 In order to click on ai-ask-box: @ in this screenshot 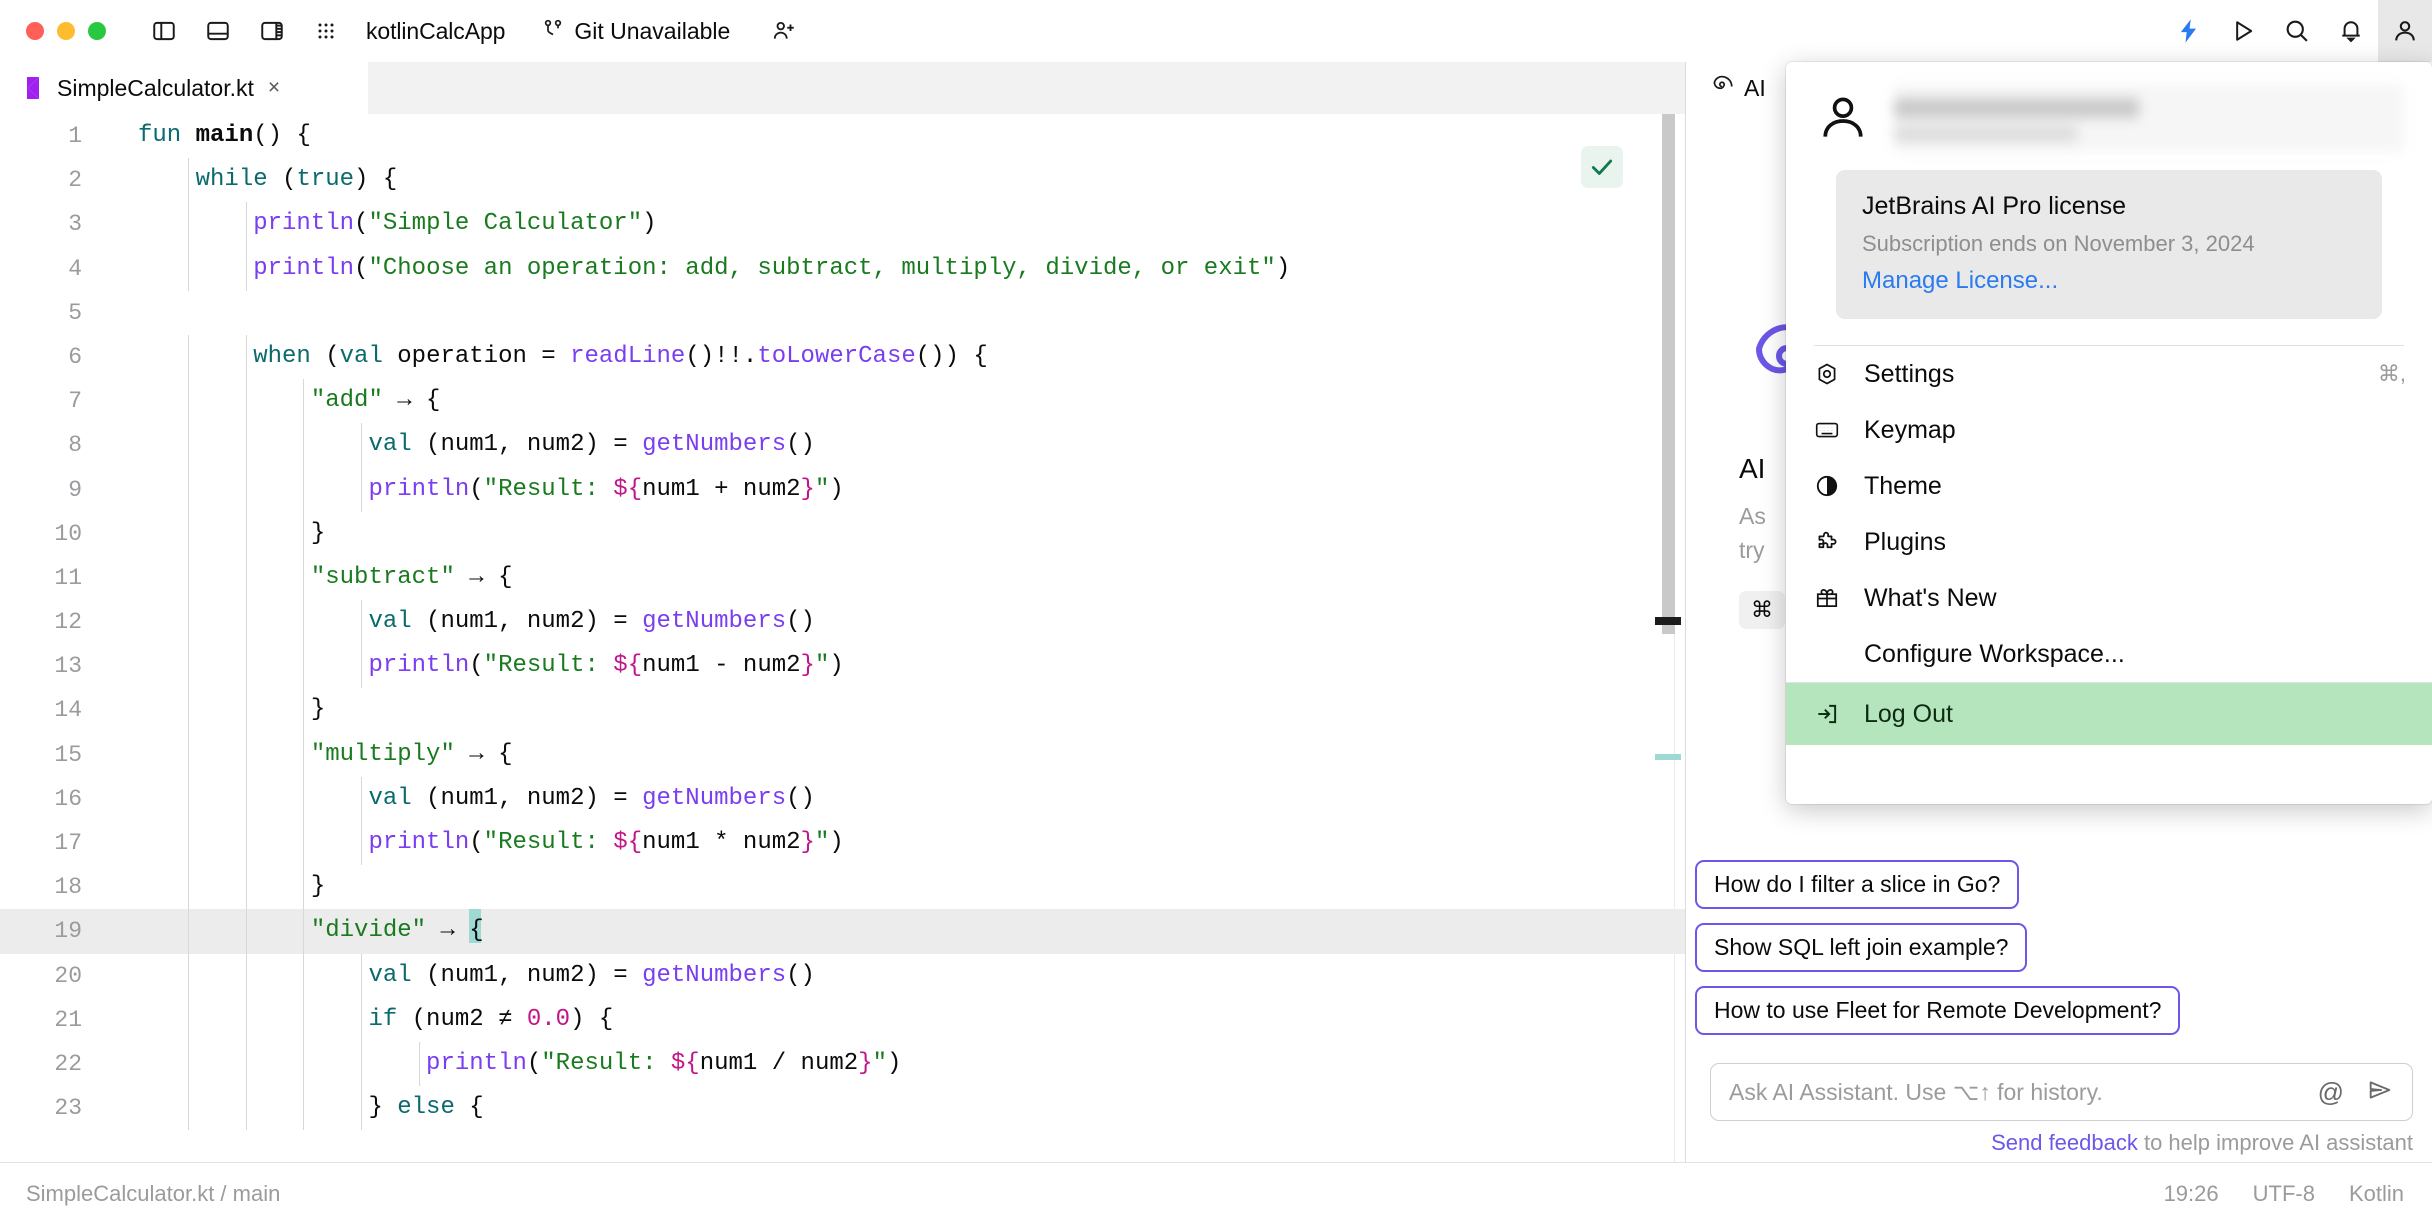, I will do `click(2061, 1092)`.